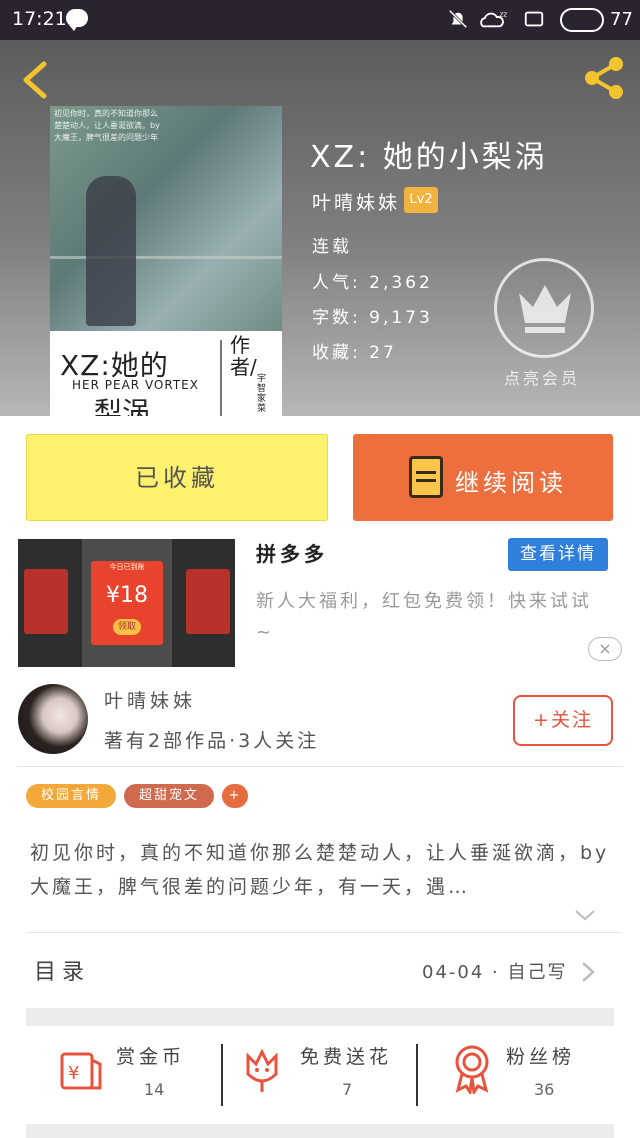  I want to click on flower-icon, so click(262, 1070).